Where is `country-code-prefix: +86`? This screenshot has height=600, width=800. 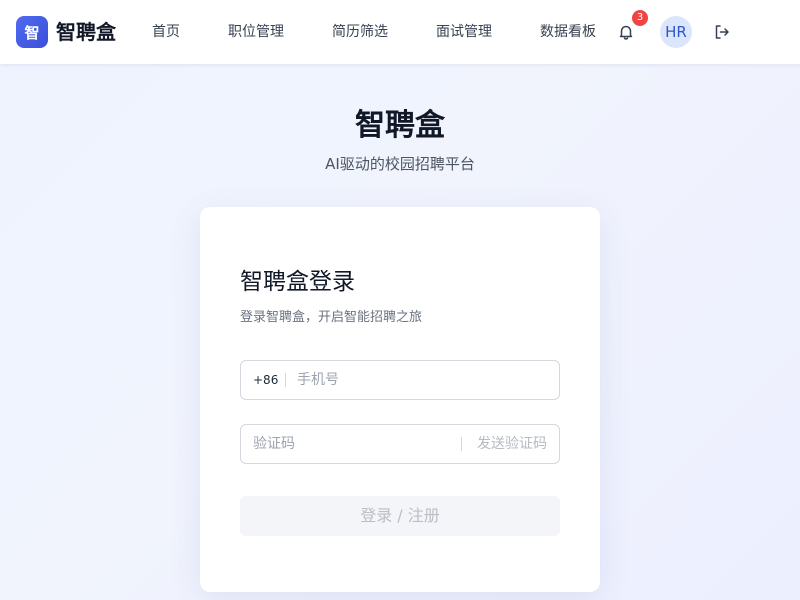
country-code-prefix: +86 is located at coordinates (265, 380).